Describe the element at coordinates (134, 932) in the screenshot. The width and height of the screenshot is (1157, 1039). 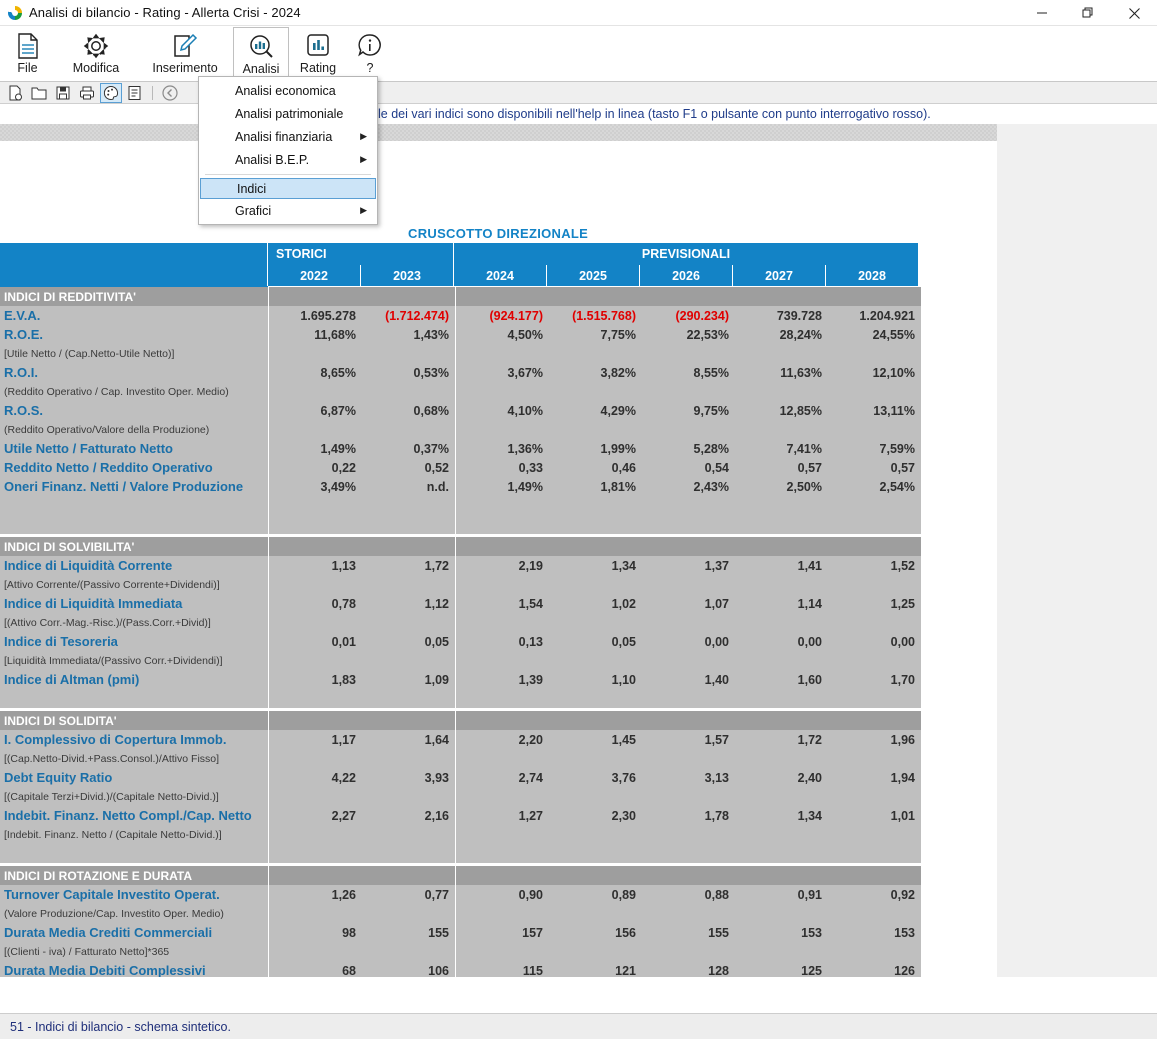
I see `indicator-label: Durata Media Crediti Commerciali` at that location.